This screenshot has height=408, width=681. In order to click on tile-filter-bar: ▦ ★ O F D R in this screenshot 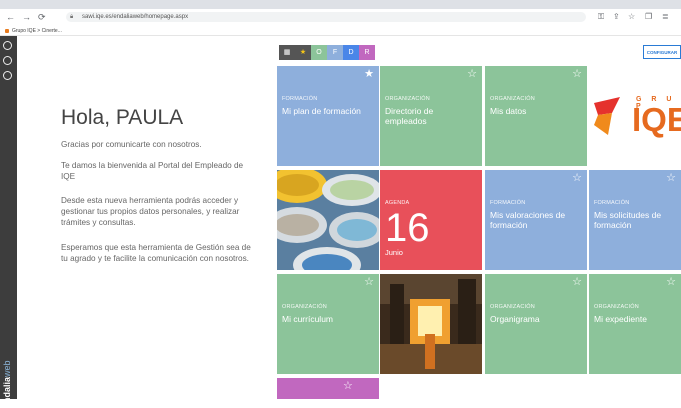, I will do `click(327, 52)`.